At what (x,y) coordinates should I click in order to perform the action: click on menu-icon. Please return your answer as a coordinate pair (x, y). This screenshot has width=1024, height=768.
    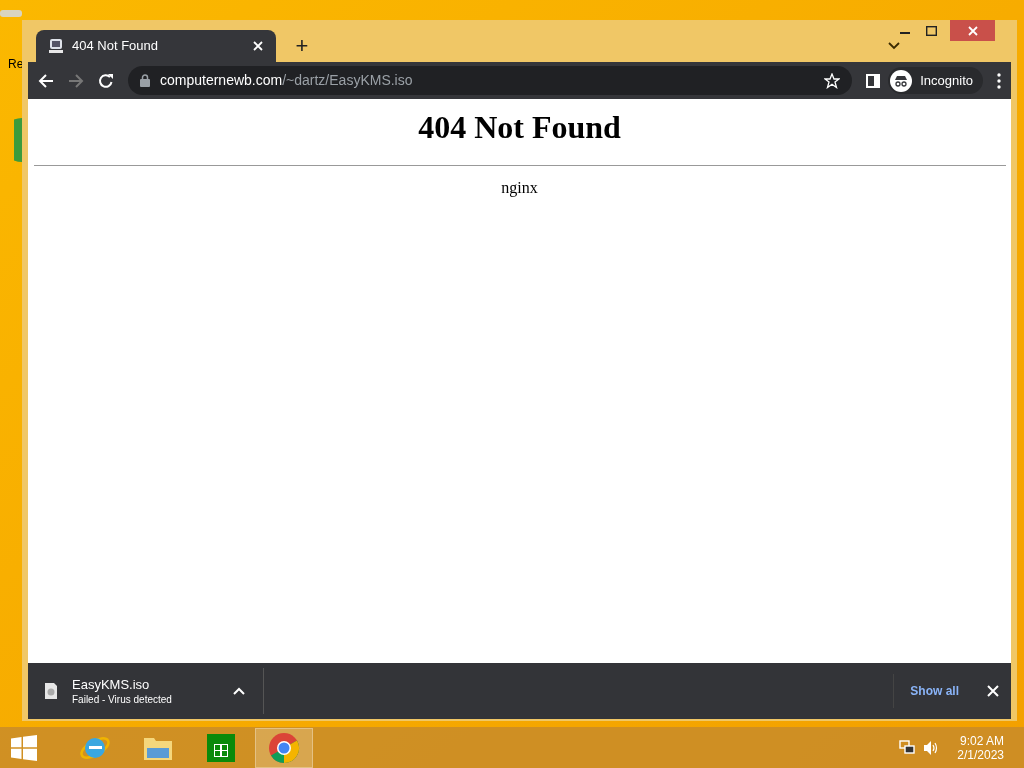
    Looking at the image, I should click on (999, 80).